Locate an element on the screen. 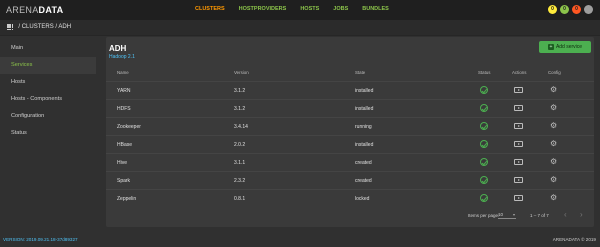 Image resolution: width=600 pixels, height=247 pixels. service-version: 0.8.1 is located at coordinates (240, 199).